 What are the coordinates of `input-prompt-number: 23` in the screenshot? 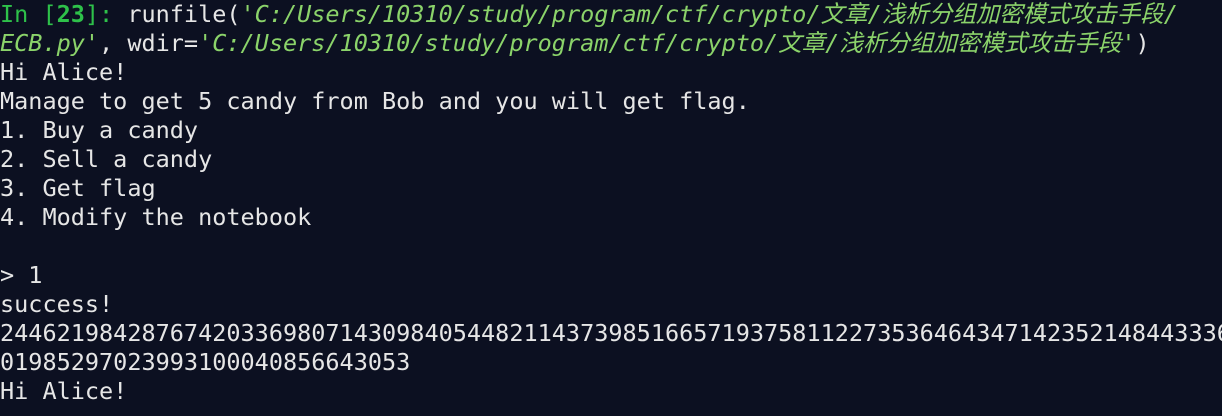 It's located at (70, 14).